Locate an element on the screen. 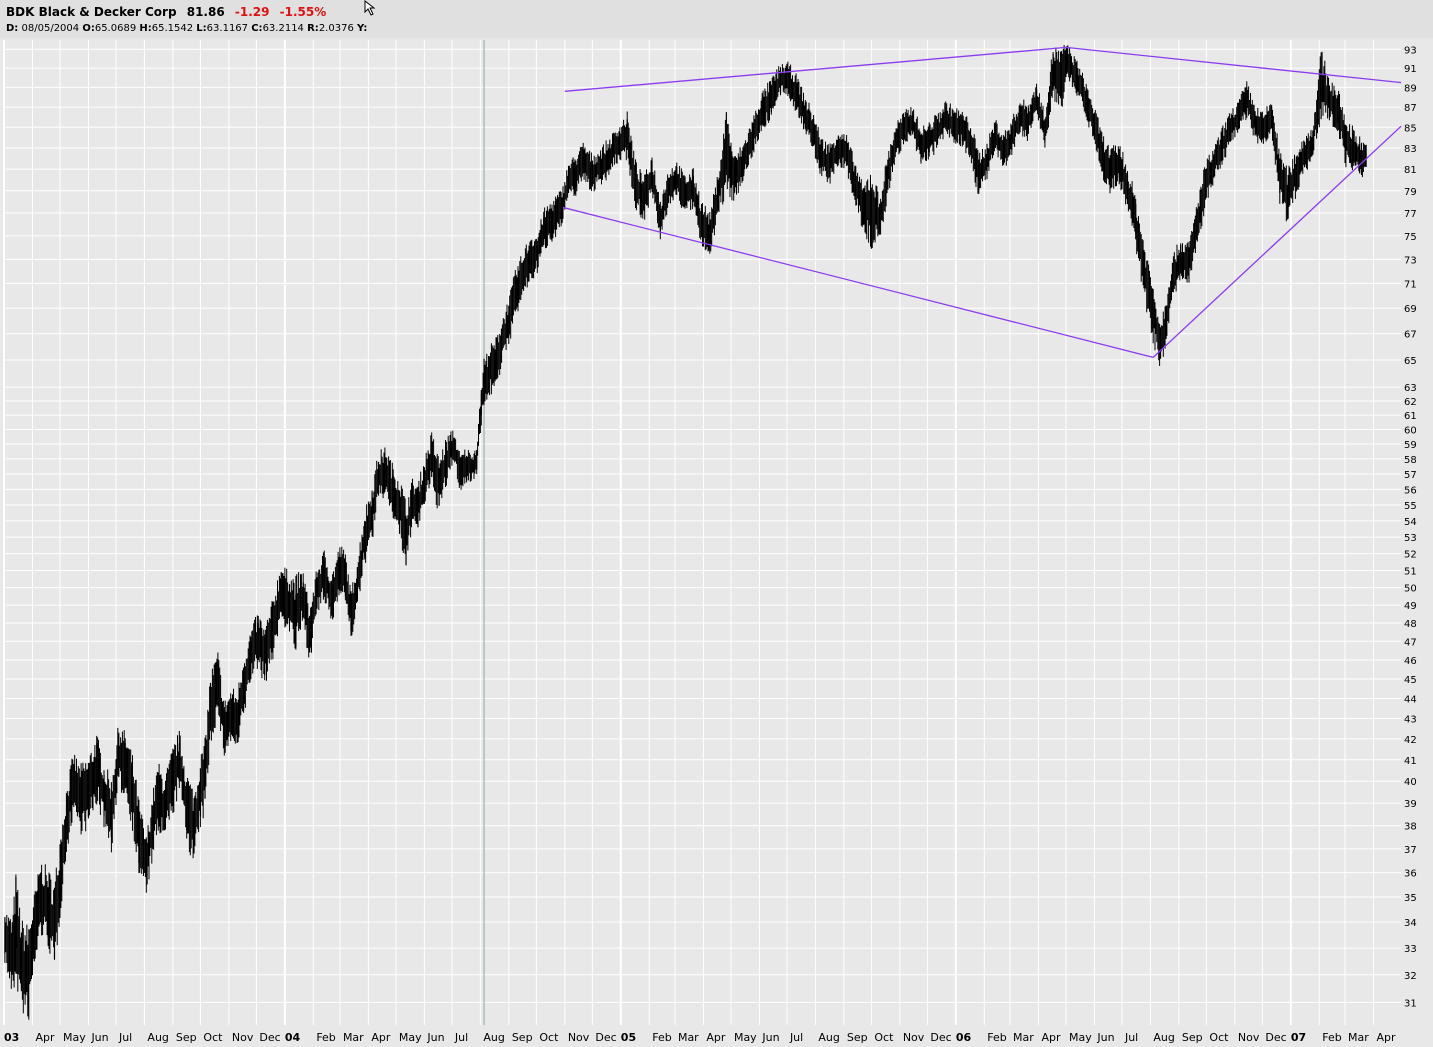  y-tick-label: 91 is located at coordinates (1410, 69).